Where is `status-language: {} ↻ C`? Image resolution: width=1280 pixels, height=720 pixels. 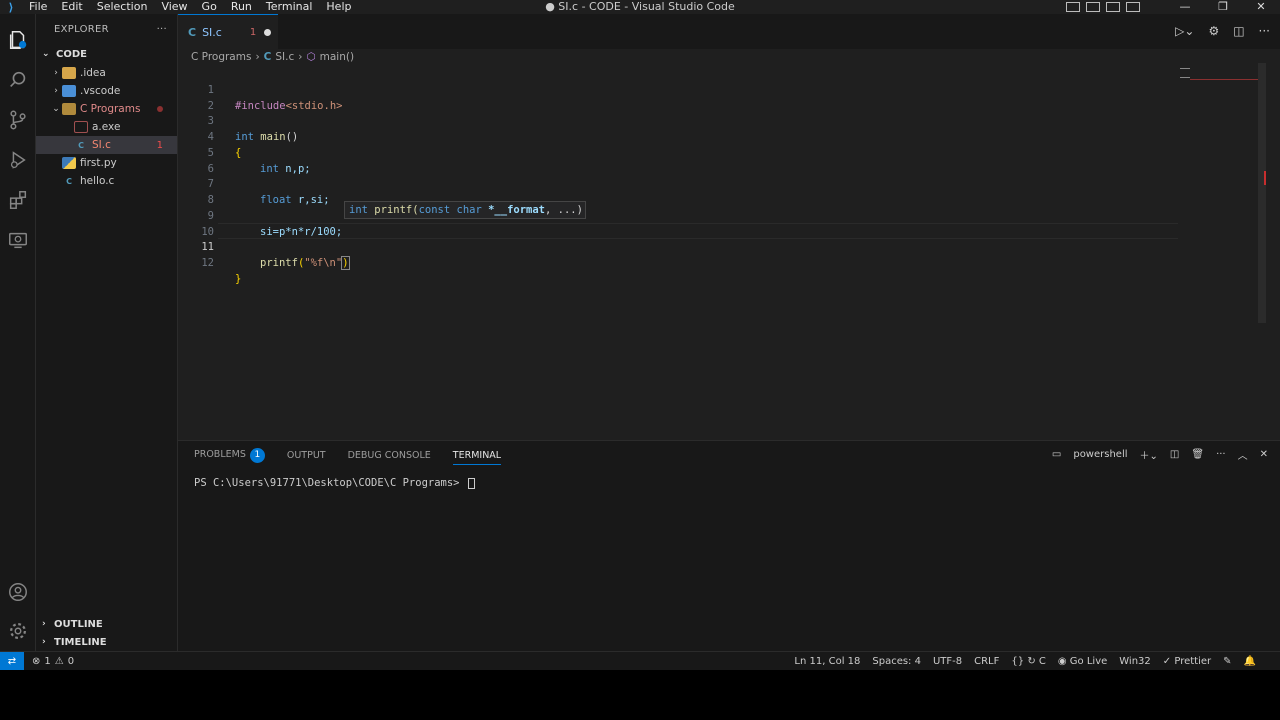 status-language: {} ↻ C is located at coordinates (1028, 661).